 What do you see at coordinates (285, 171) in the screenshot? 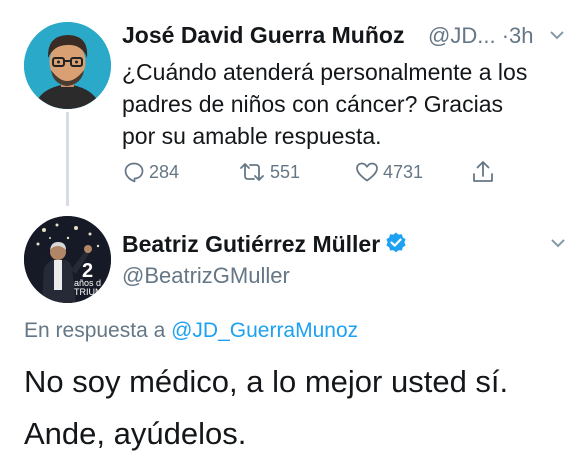
I see `retweet-count: 551` at bounding box center [285, 171].